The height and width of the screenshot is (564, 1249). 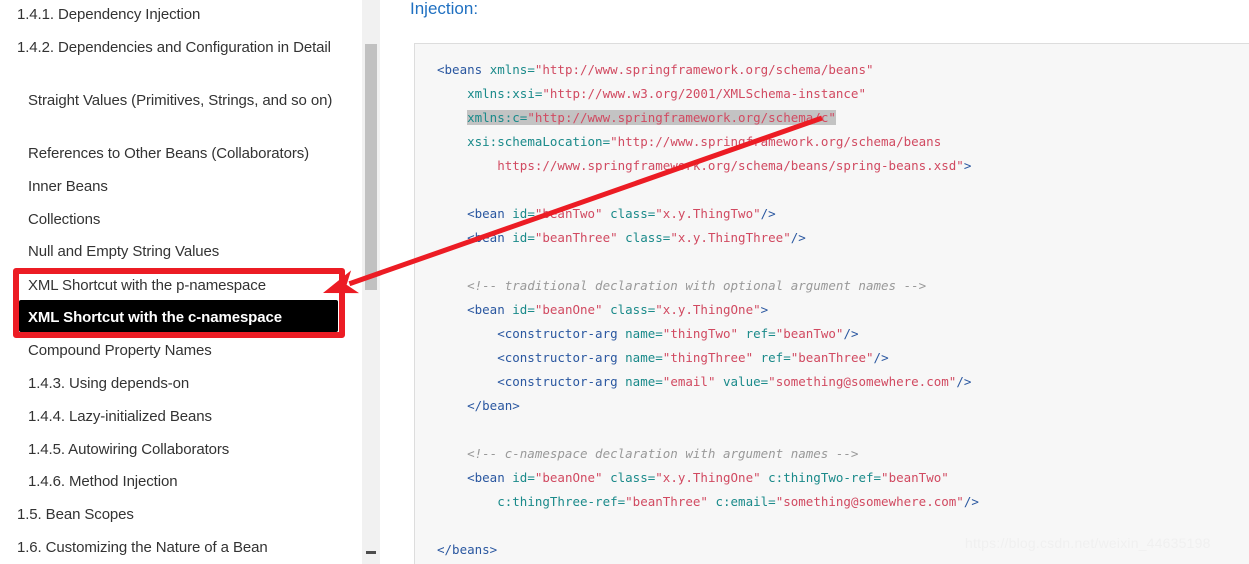 What do you see at coordinates (1088, 543) in the screenshot?
I see `watermark-text: https://blog.csdn.net/weixin_44635198` at bounding box center [1088, 543].